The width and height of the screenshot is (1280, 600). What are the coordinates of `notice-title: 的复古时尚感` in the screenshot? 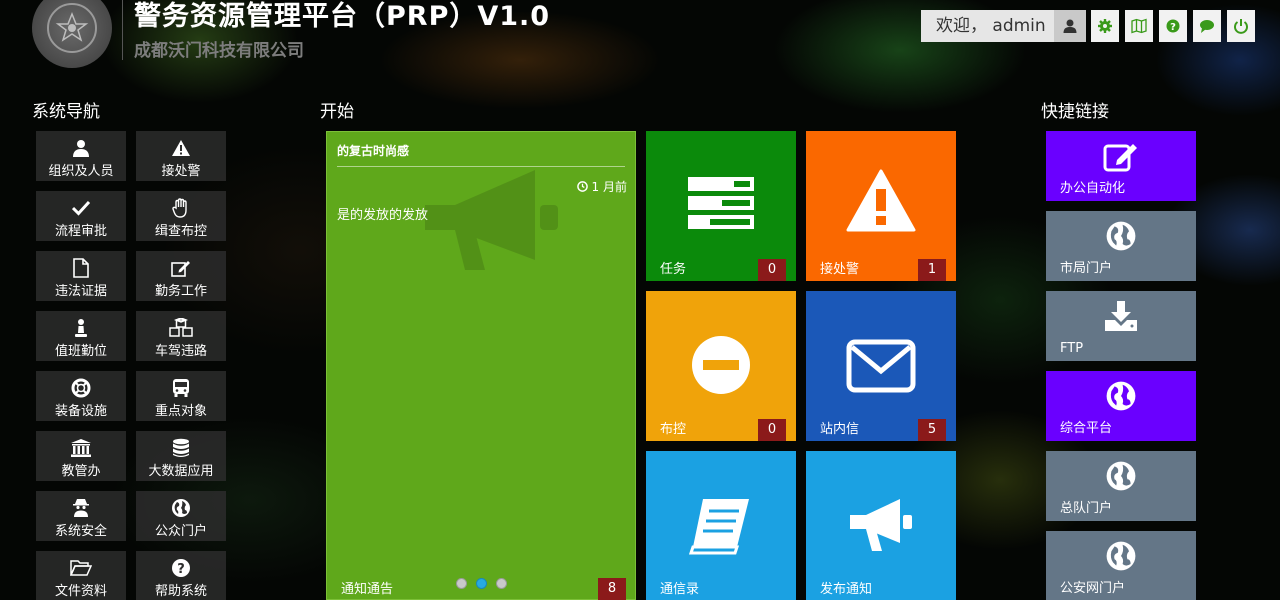 It's located at (373, 151).